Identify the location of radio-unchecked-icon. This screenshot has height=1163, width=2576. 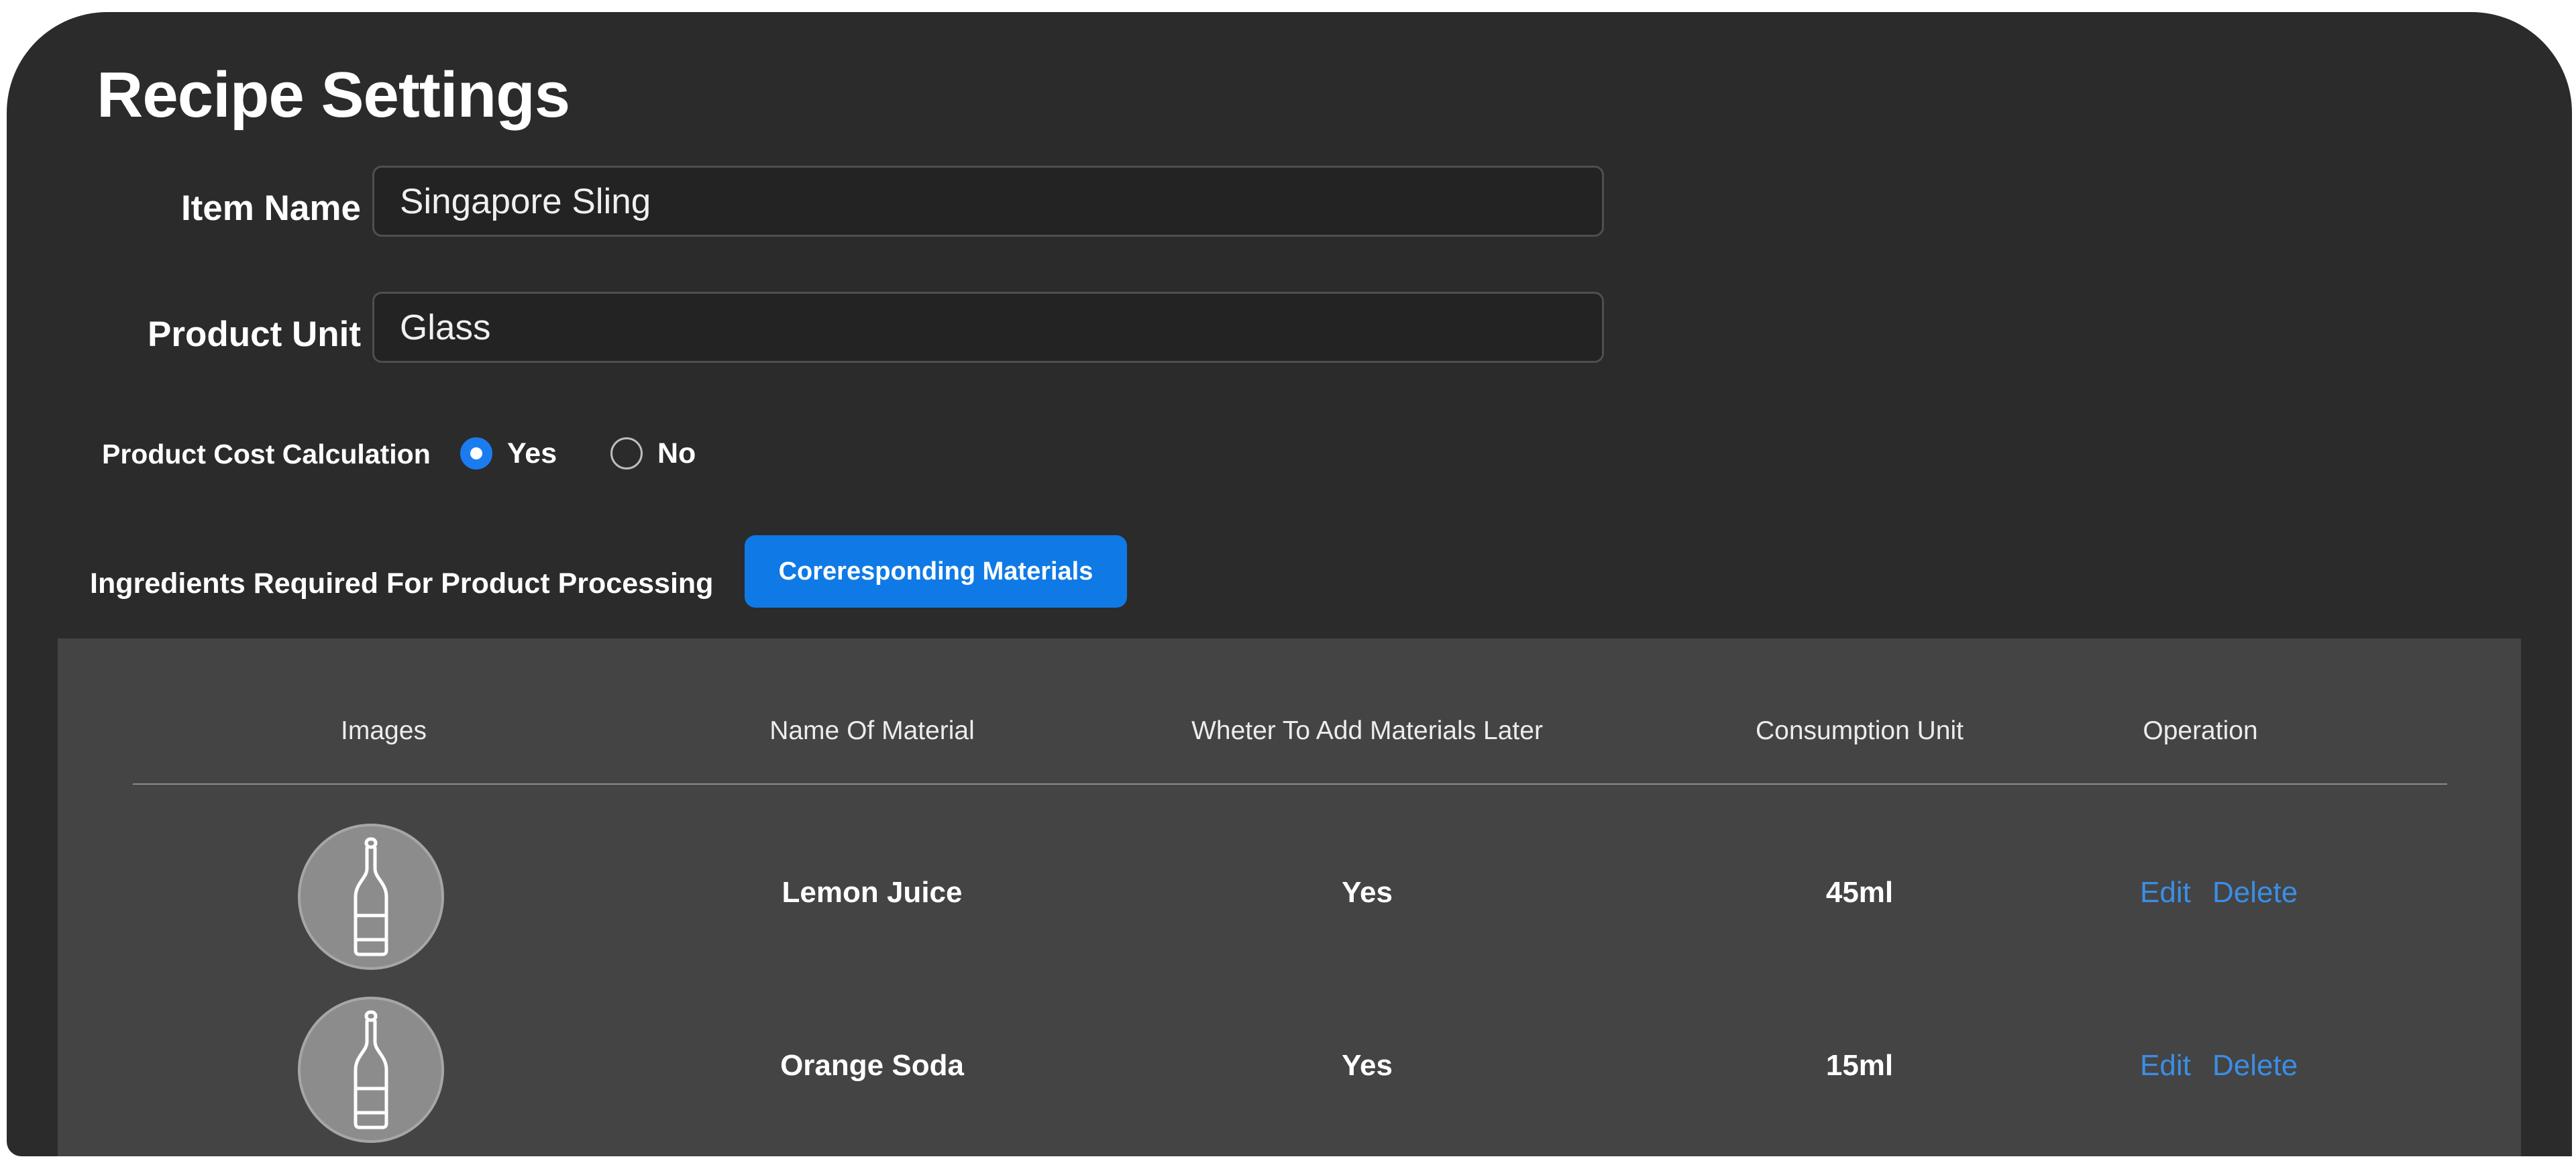
(626, 453).